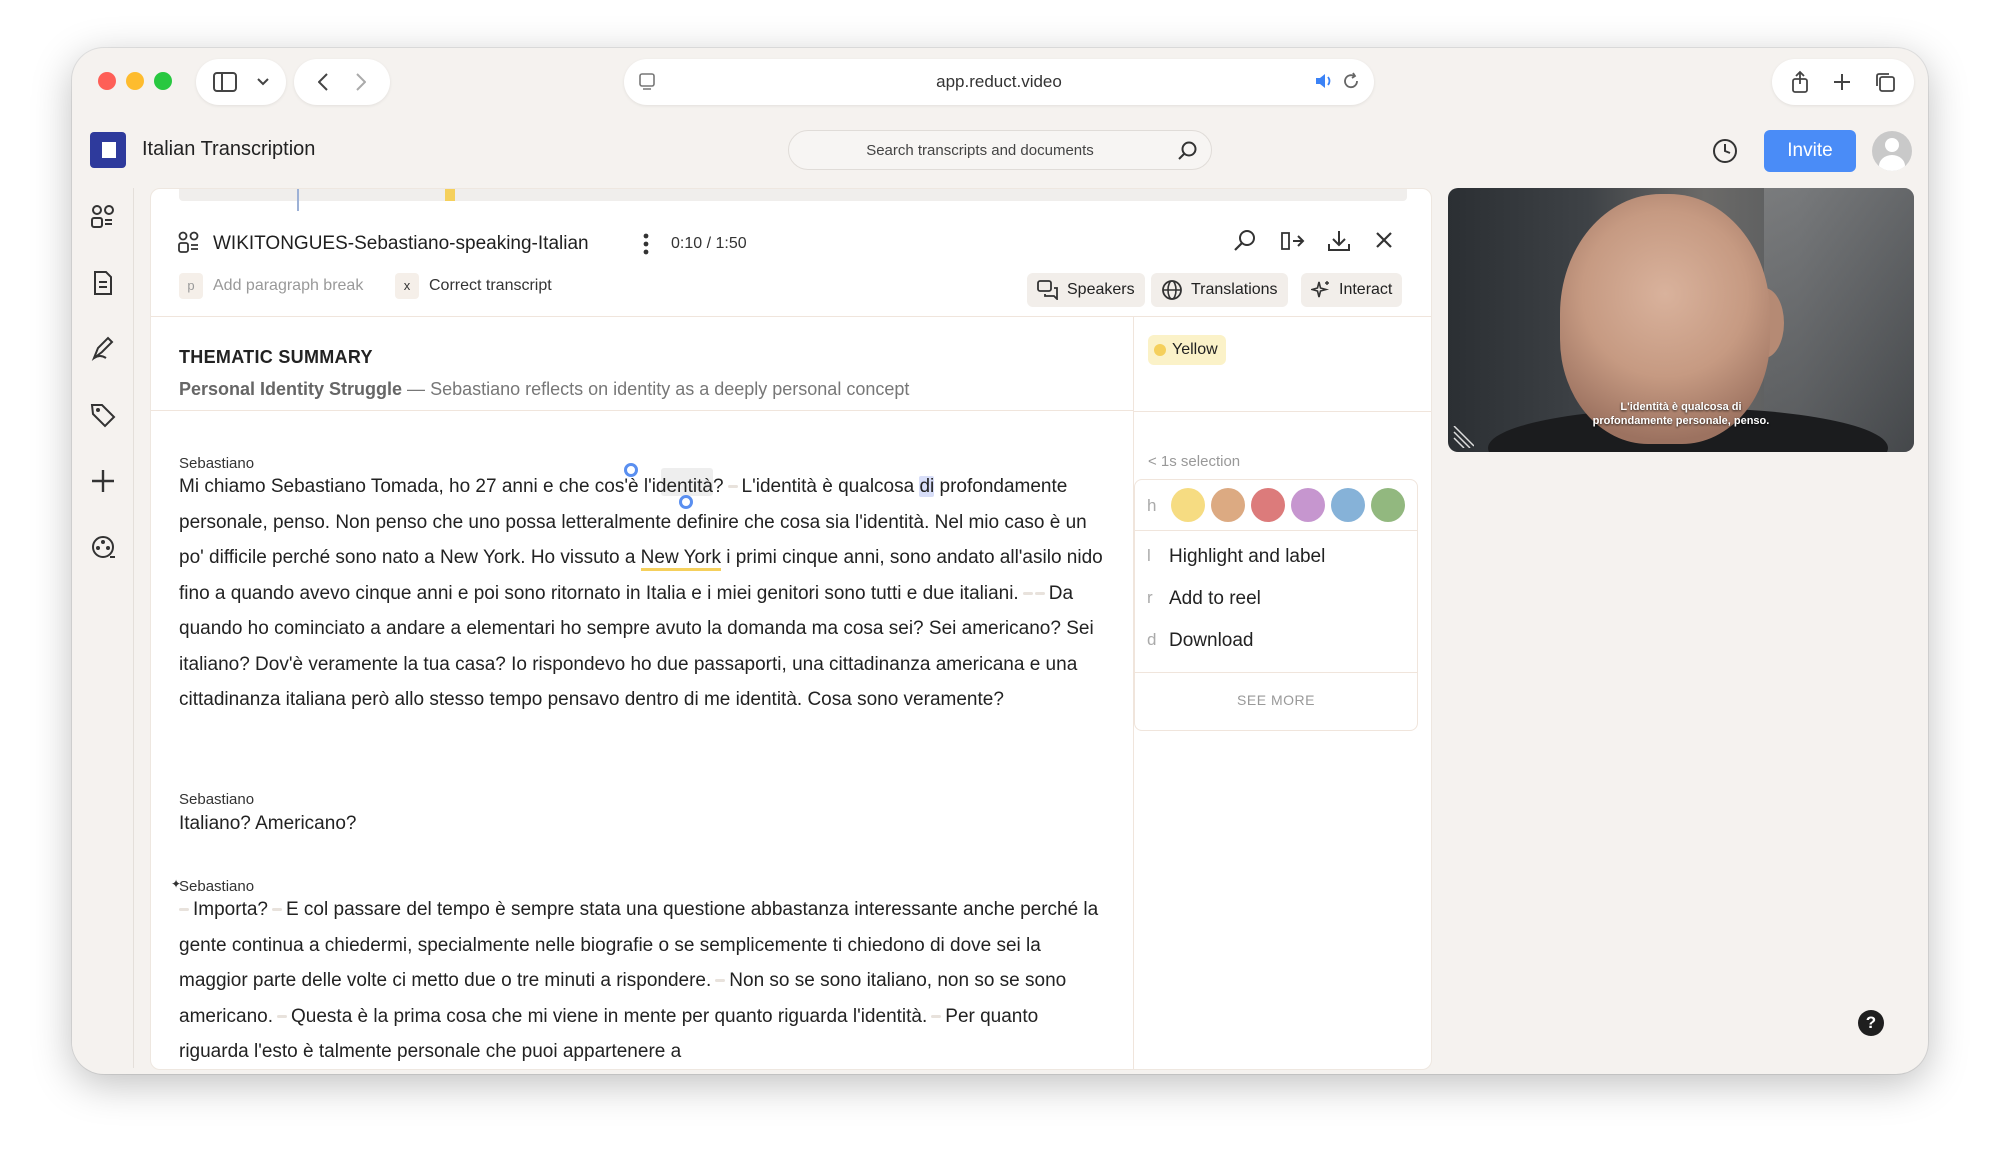 The image size is (1999, 1172). I want to click on tag-icon, so click(103, 416).